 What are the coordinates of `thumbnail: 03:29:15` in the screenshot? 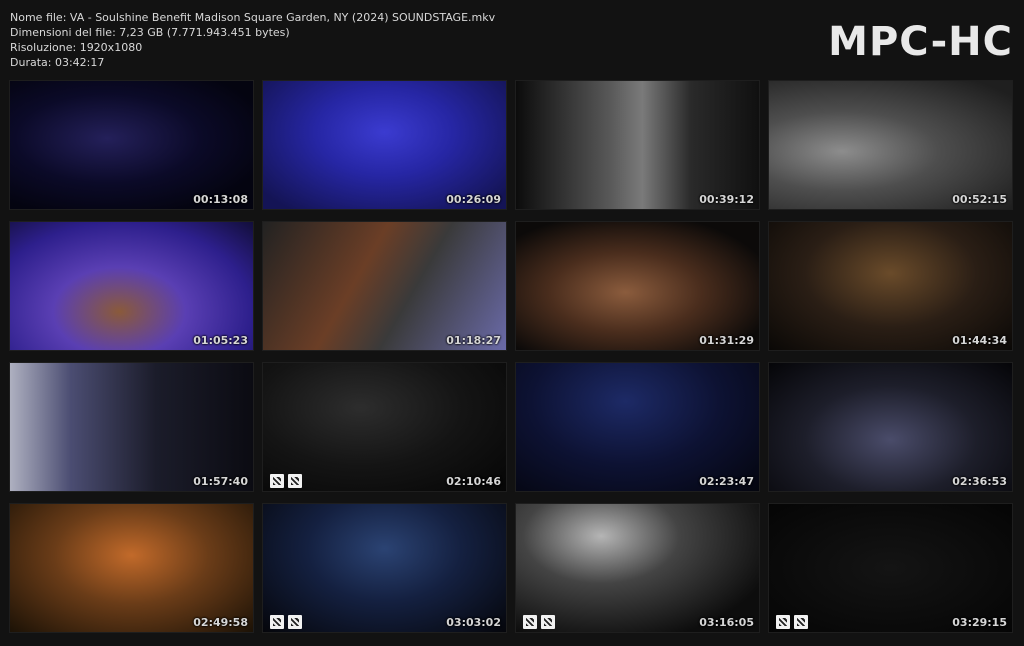 It's located at (890, 568).